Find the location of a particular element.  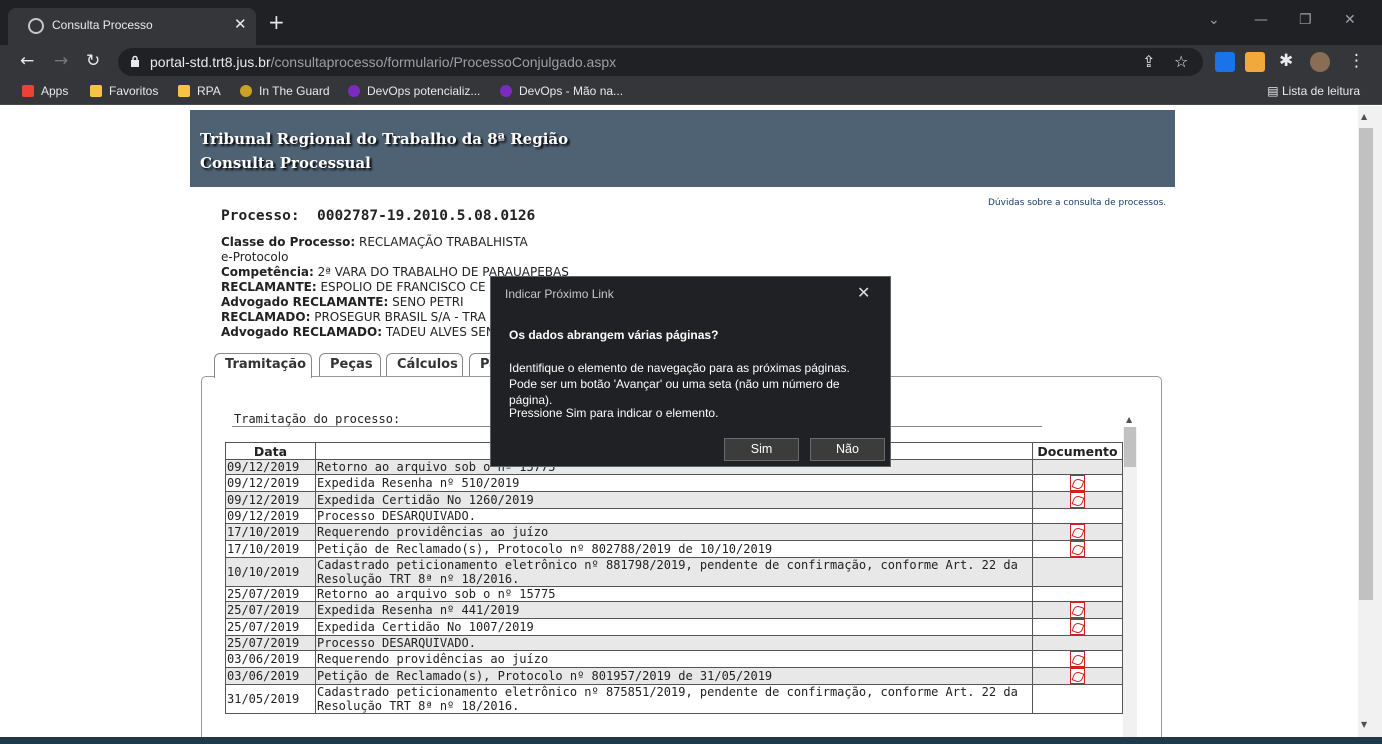

star-icon: ☆ is located at coordinates (1181, 61).